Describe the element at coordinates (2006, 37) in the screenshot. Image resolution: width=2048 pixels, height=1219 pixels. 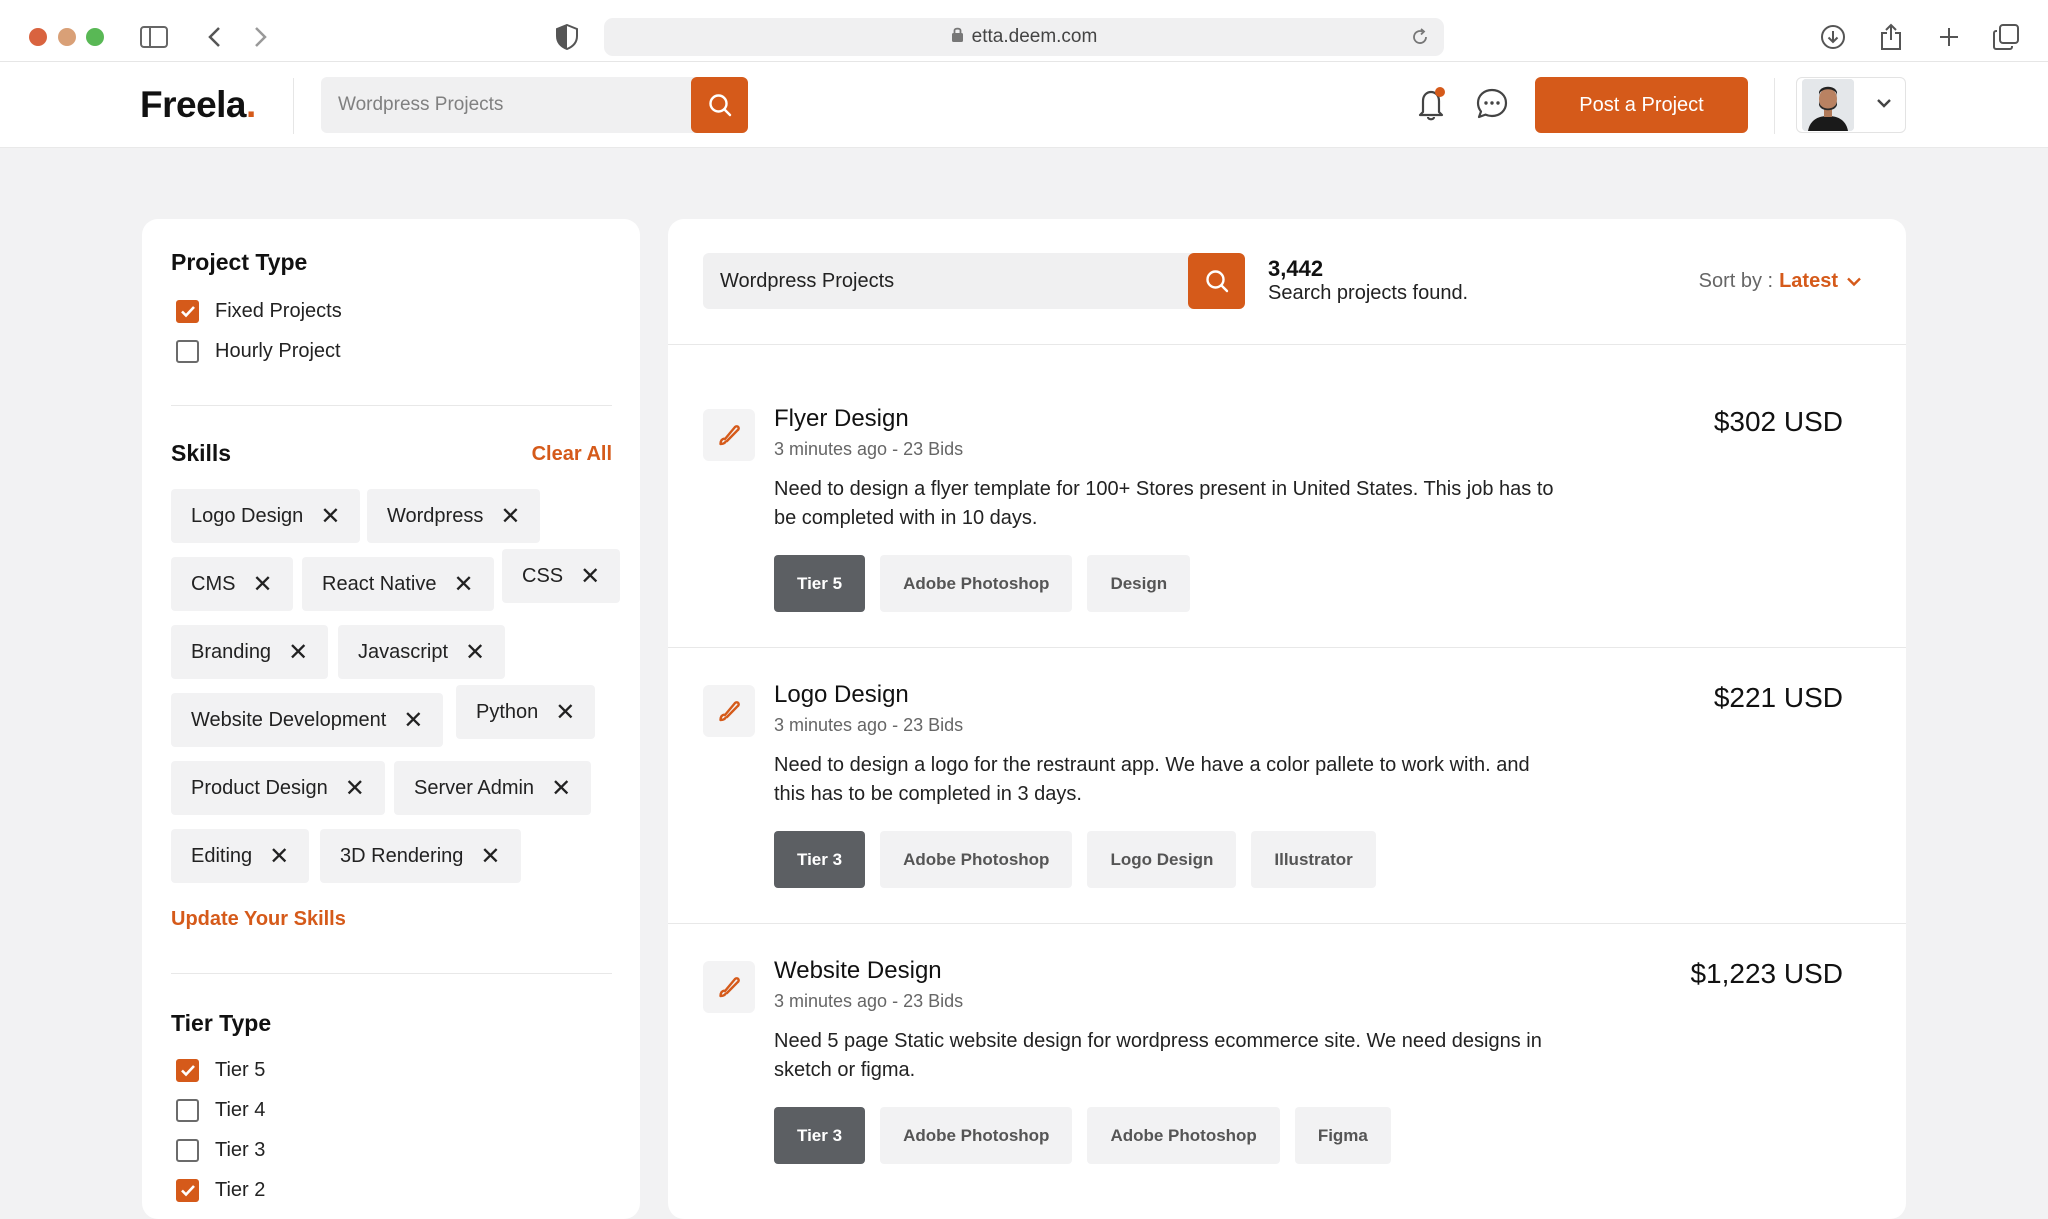
I see `tab-overview-icon` at that location.